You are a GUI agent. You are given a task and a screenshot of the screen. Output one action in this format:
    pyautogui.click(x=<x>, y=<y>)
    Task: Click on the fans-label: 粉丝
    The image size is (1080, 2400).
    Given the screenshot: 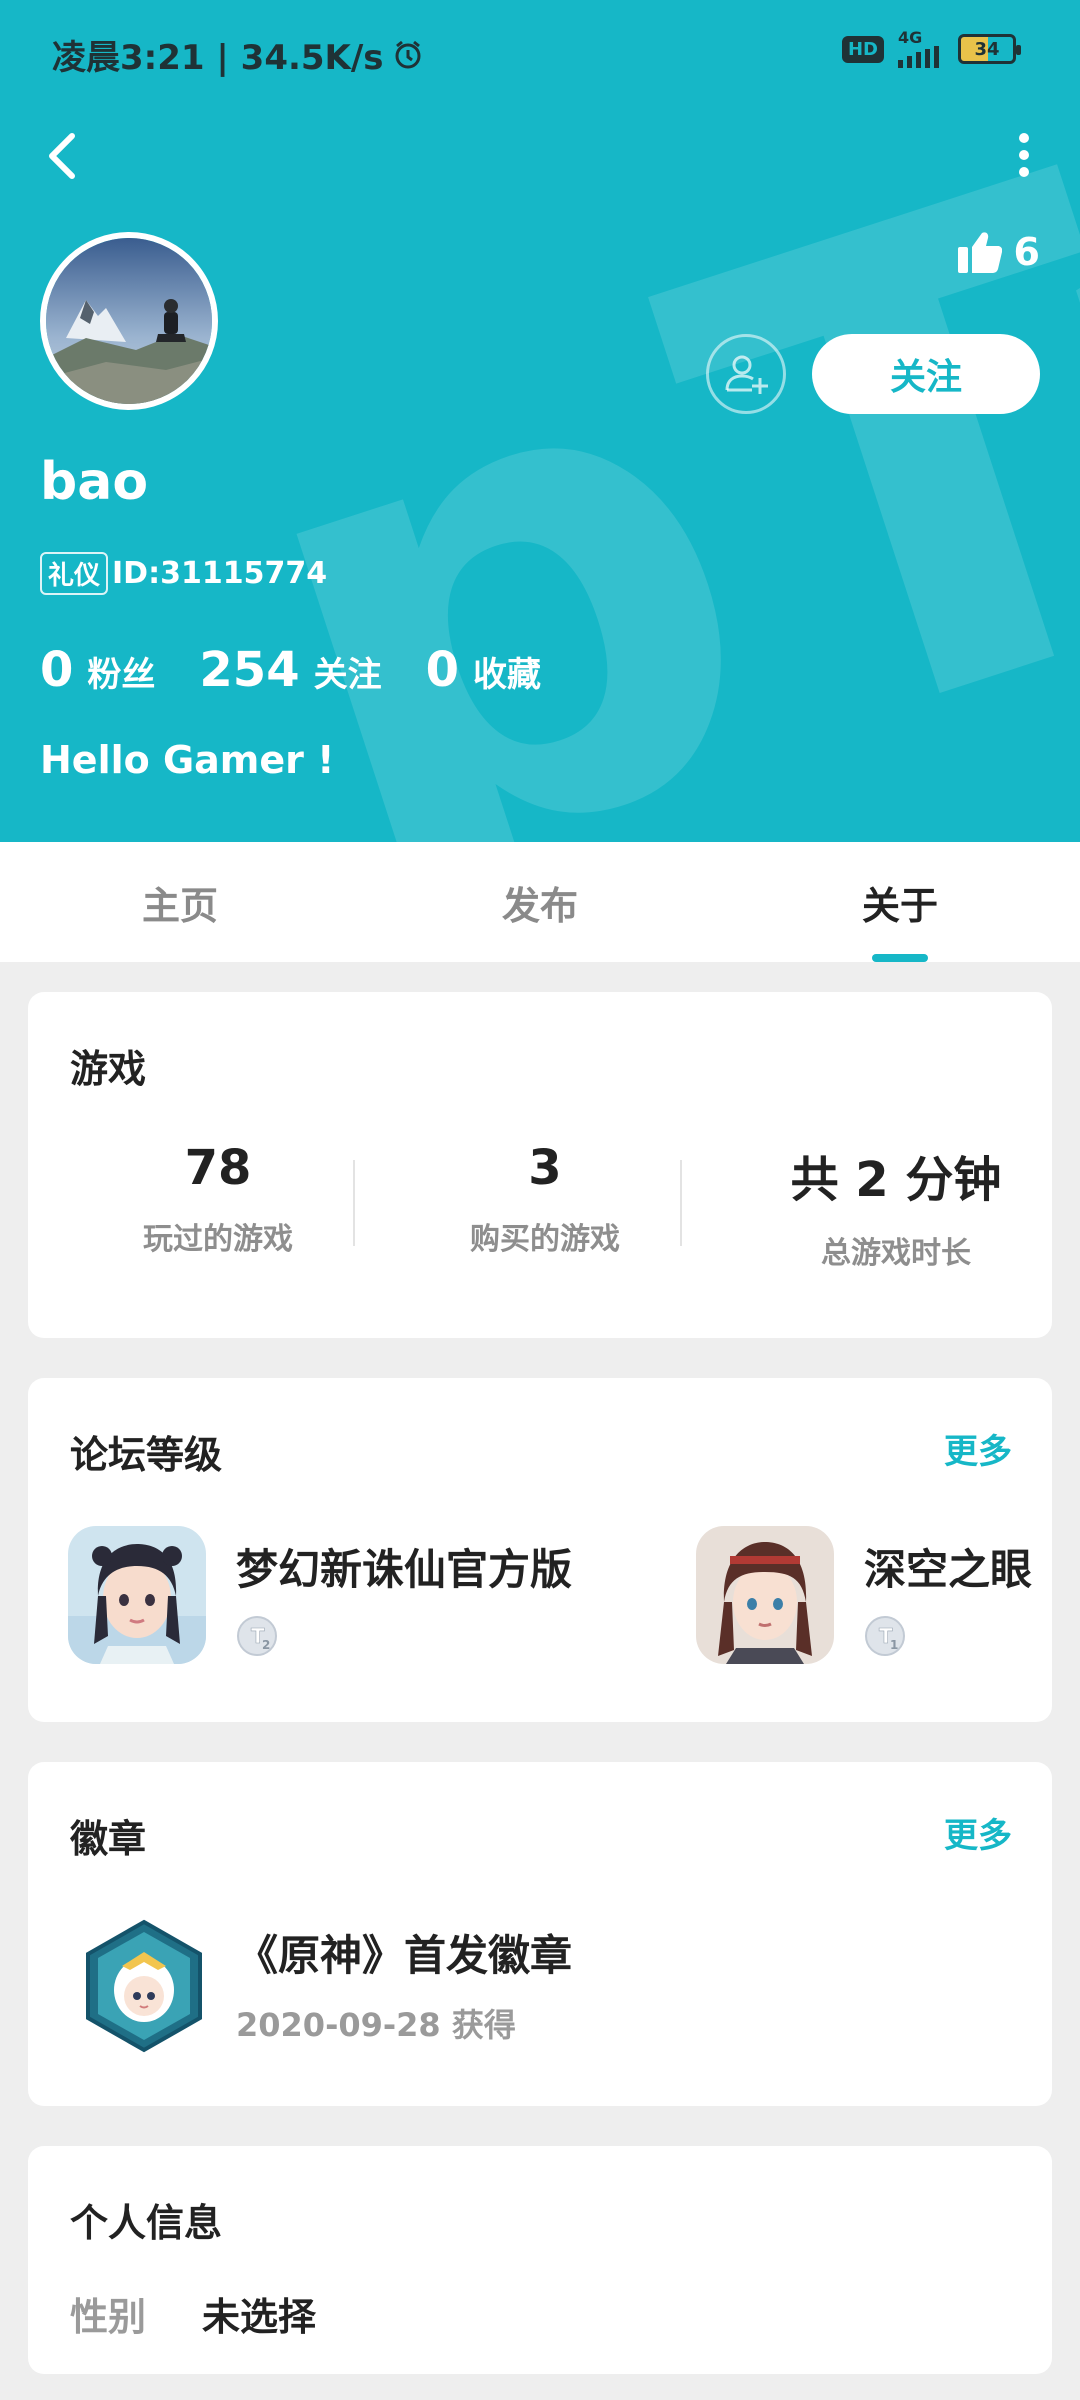 What is the action you would take?
    pyautogui.click(x=121, y=671)
    